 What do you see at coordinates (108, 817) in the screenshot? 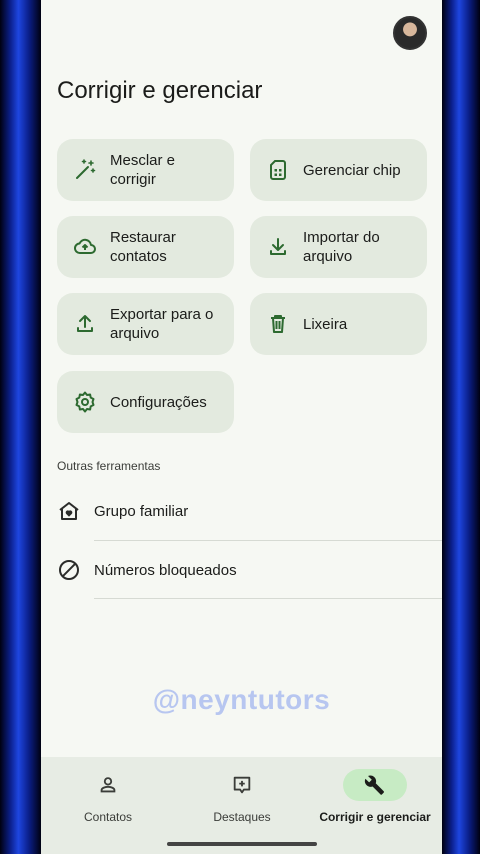
I see `nav-contacts-label: Contatos` at bounding box center [108, 817].